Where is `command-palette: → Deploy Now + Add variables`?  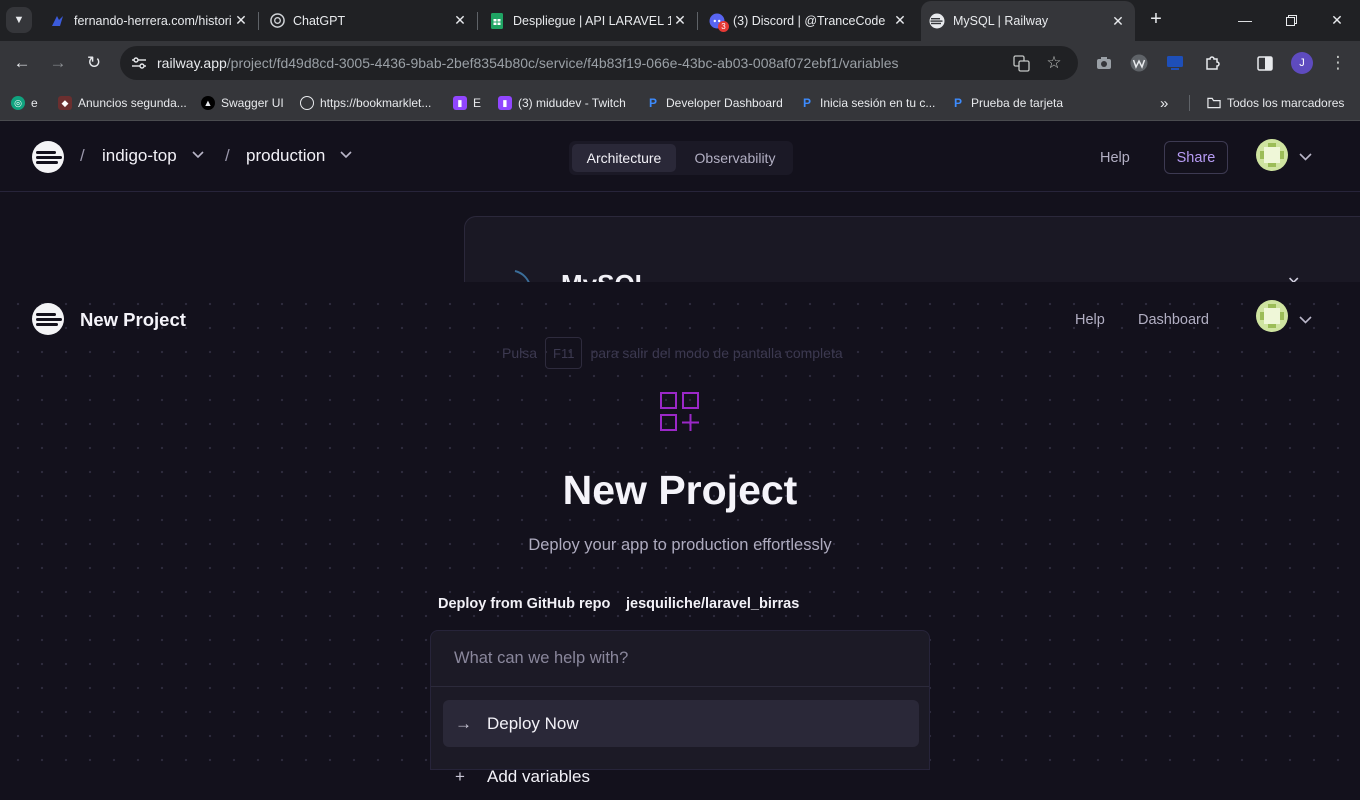
command-palette: → Deploy Now + Add variables is located at coordinates (680, 708).